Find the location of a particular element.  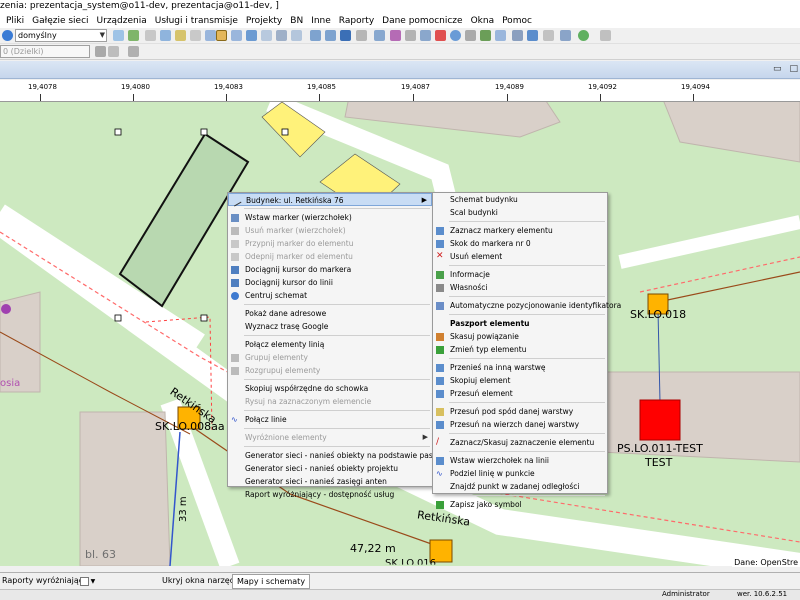

menu-pliki: Pliki is located at coordinates (15, 21).